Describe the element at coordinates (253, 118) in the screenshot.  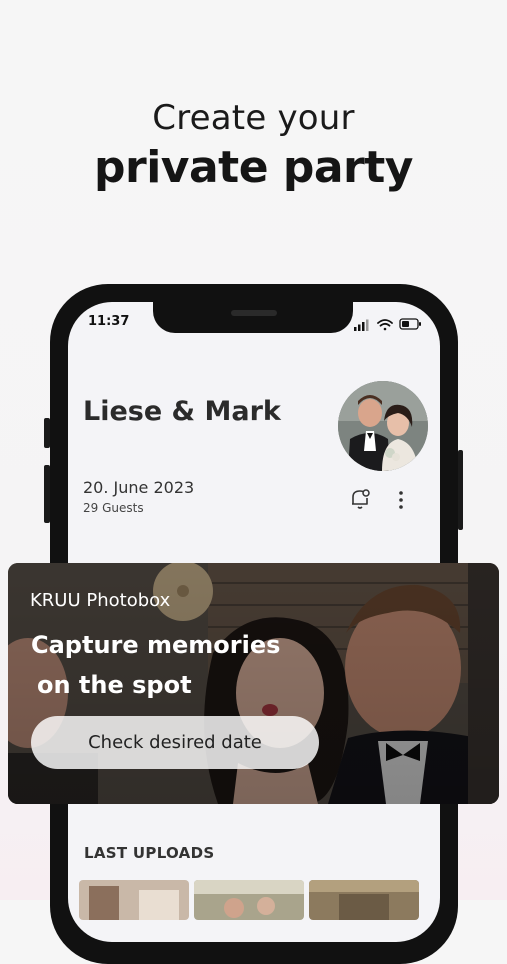
I see `headline-line1: Create your` at that location.